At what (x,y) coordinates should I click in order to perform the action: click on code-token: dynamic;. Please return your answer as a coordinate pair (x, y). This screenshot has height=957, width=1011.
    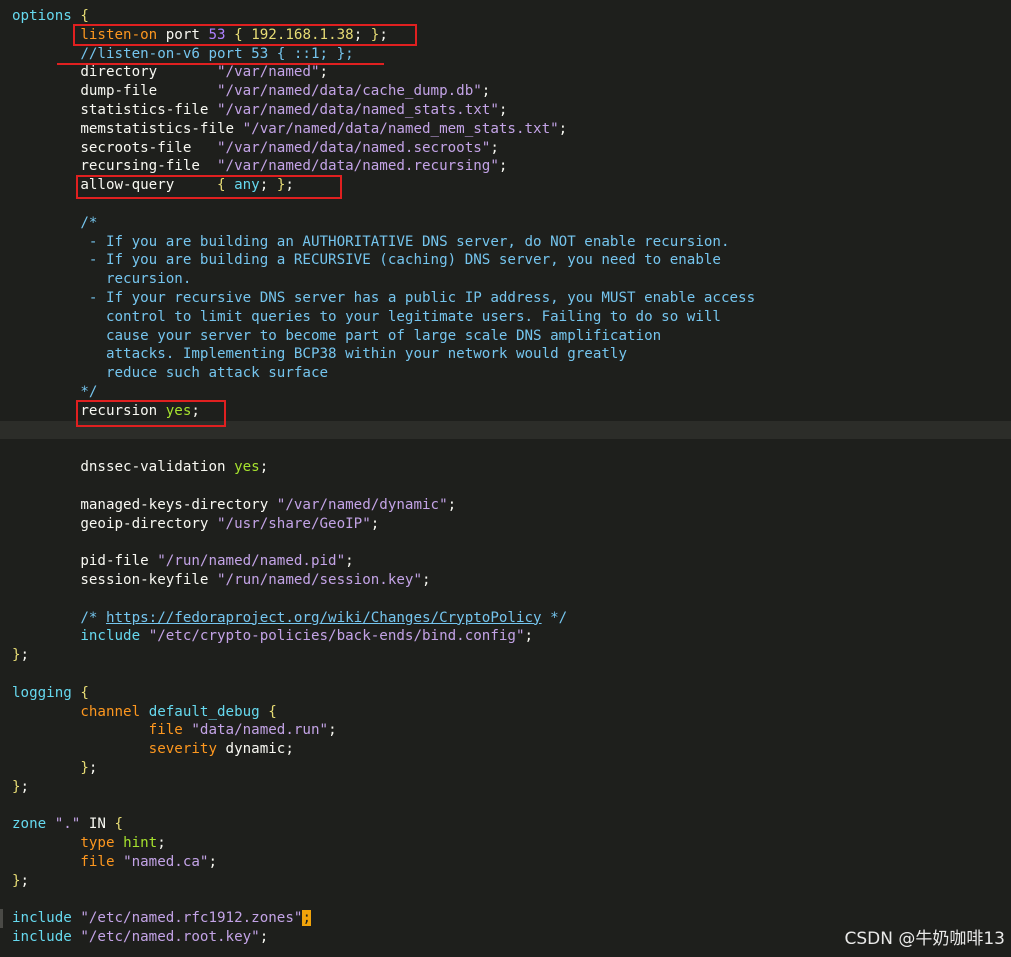
    Looking at the image, I should click on (255, 749).